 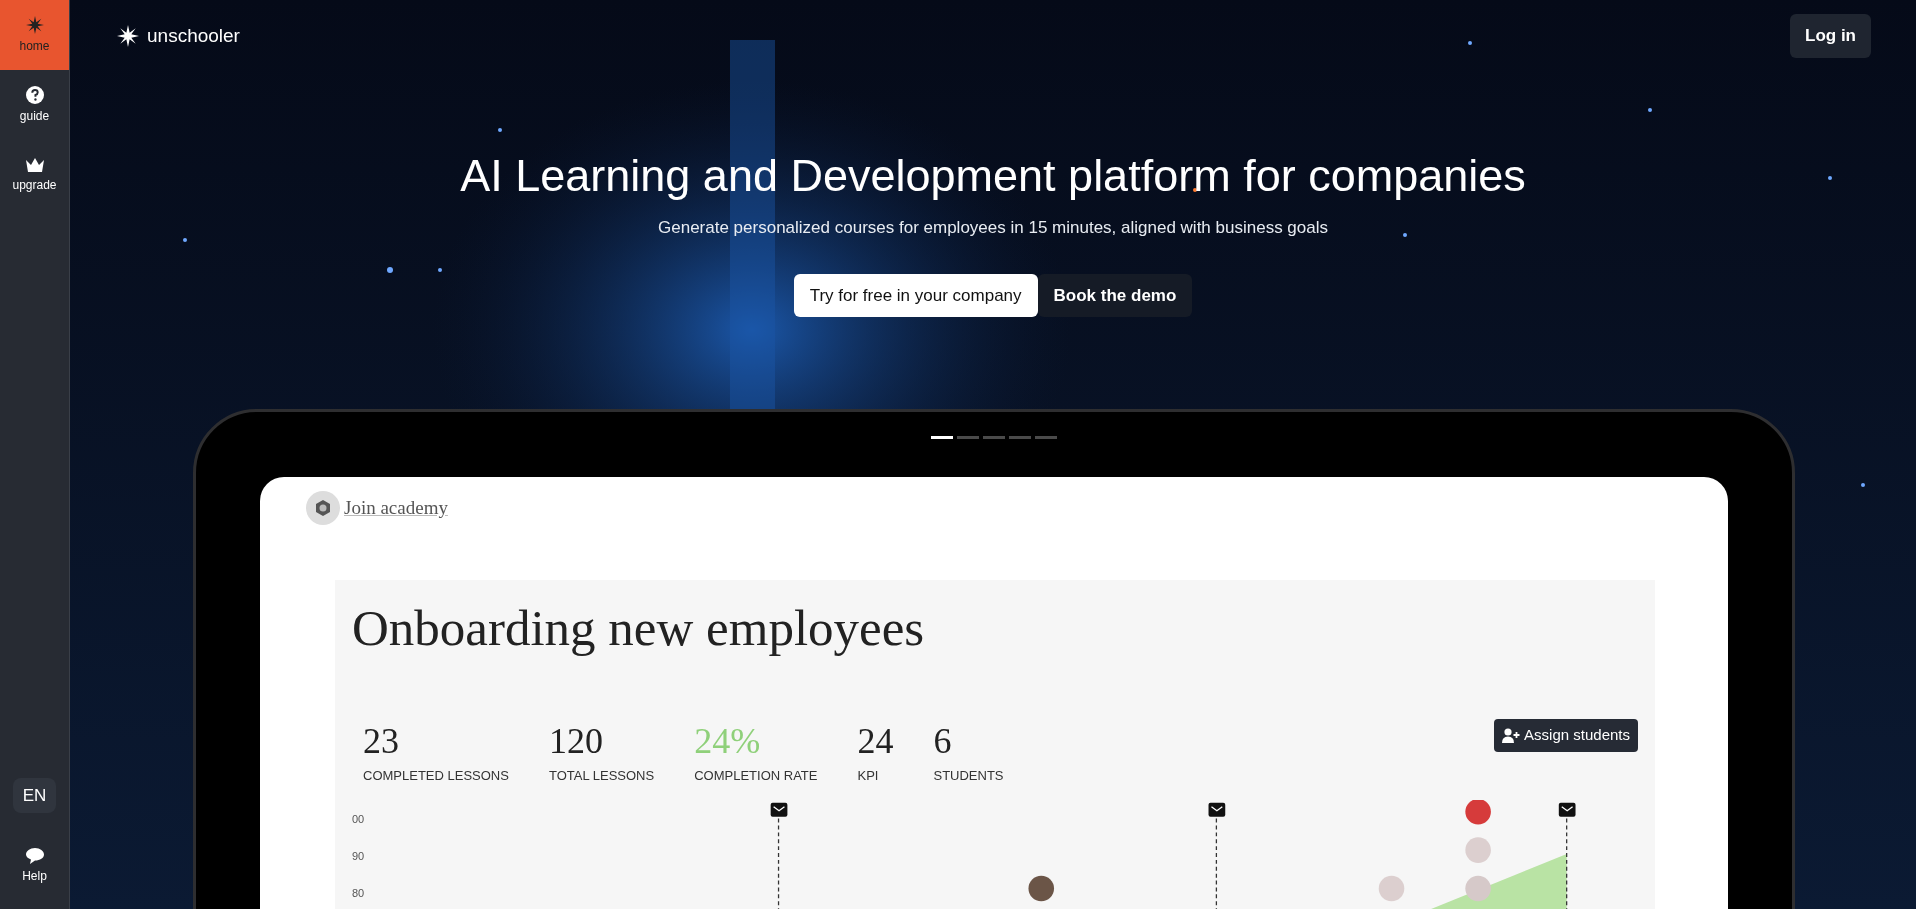 What do you see at coordinates (943, 742) in the screenshot?
I see `stat-value: 6` at bounding box center [943, 742].